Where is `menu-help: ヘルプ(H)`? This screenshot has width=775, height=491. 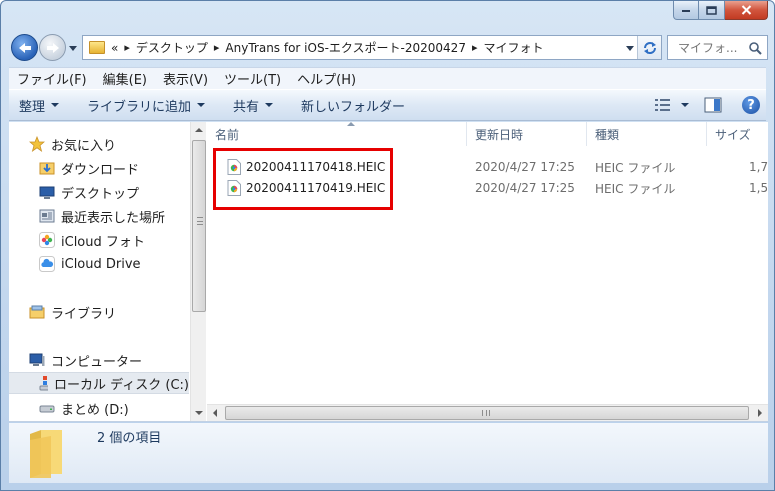 menu-help: ヘルプ(H) is located at coordinates (326, 78).